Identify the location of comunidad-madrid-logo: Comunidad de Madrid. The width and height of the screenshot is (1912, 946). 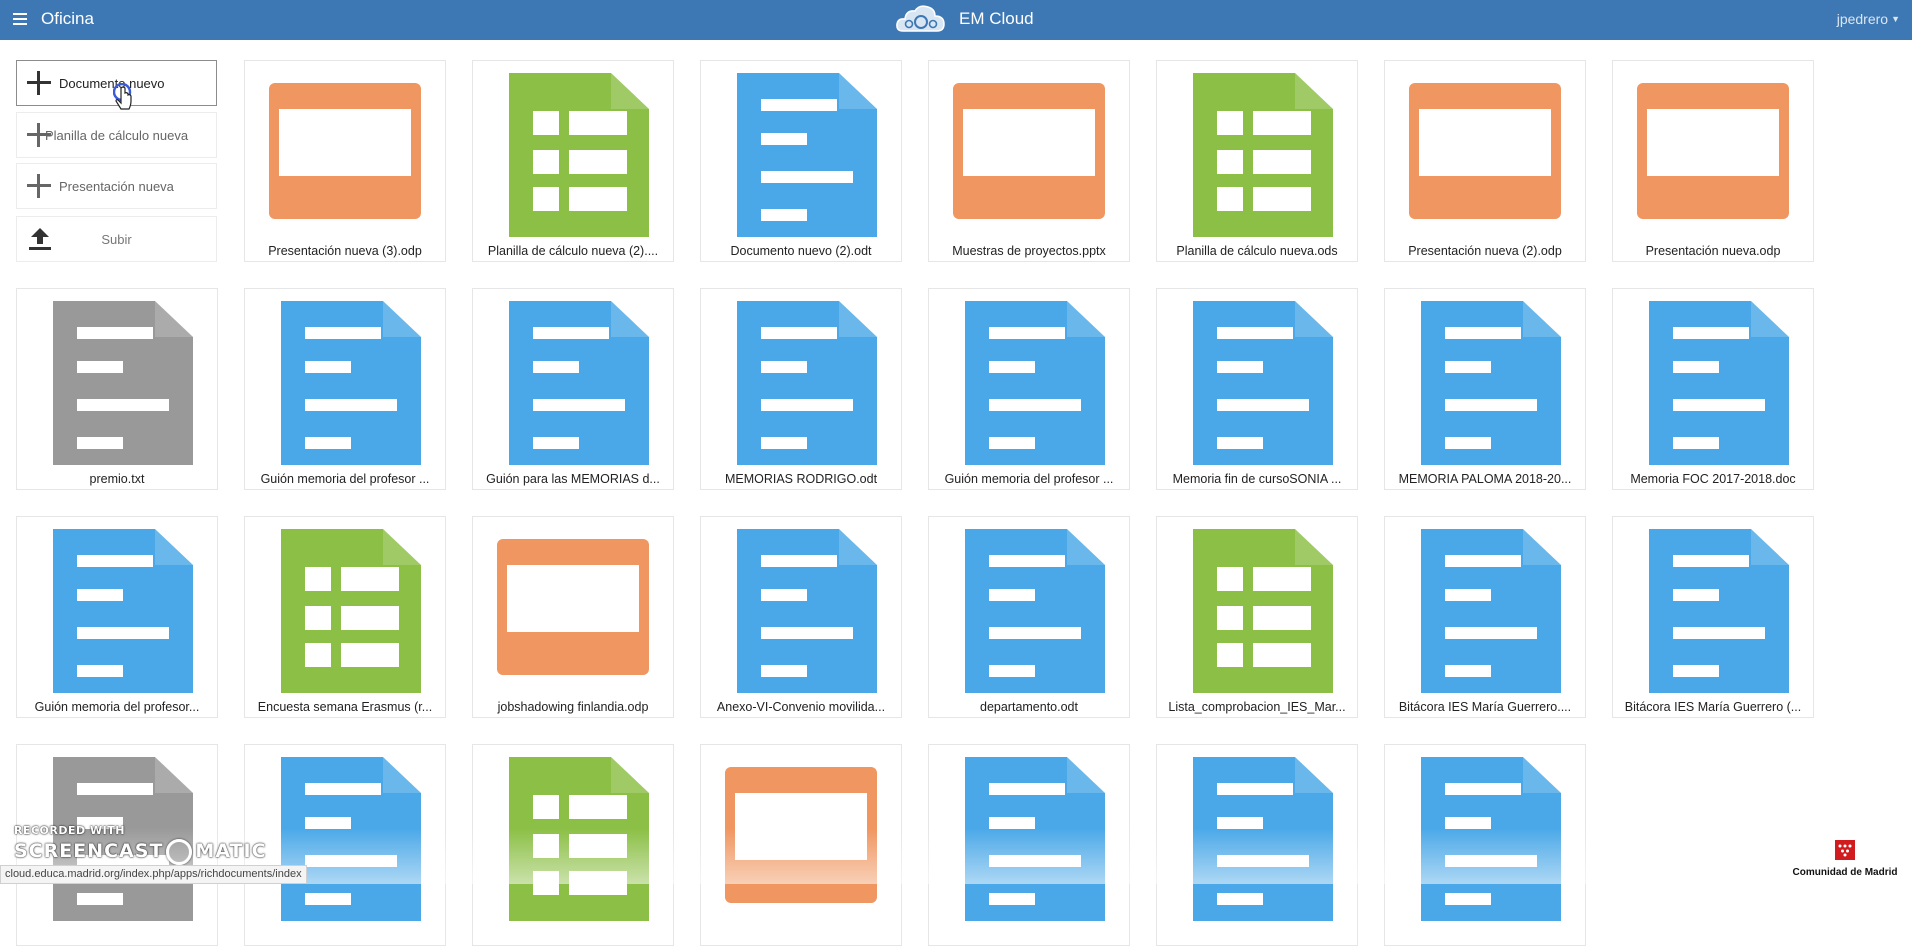
(1845, 859).